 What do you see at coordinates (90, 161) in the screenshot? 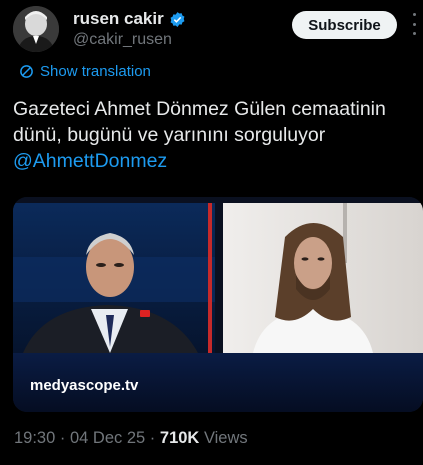
I see `mention-link: @AhmettDonmez` at bounding box center [90, 161].